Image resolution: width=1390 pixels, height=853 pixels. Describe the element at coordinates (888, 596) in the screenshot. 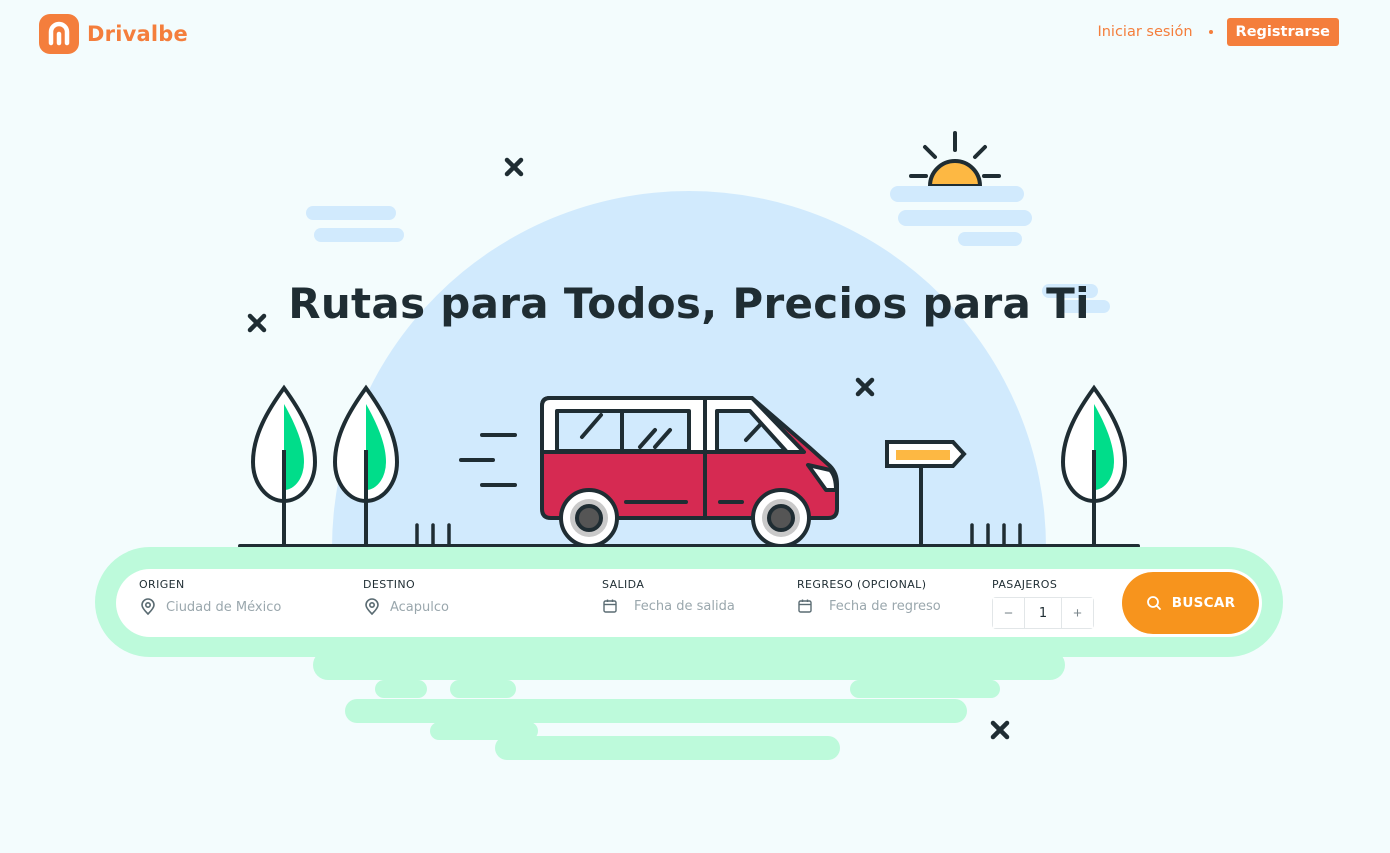

I see `return-field: REGRESO (OPCIONAL)` at that location.